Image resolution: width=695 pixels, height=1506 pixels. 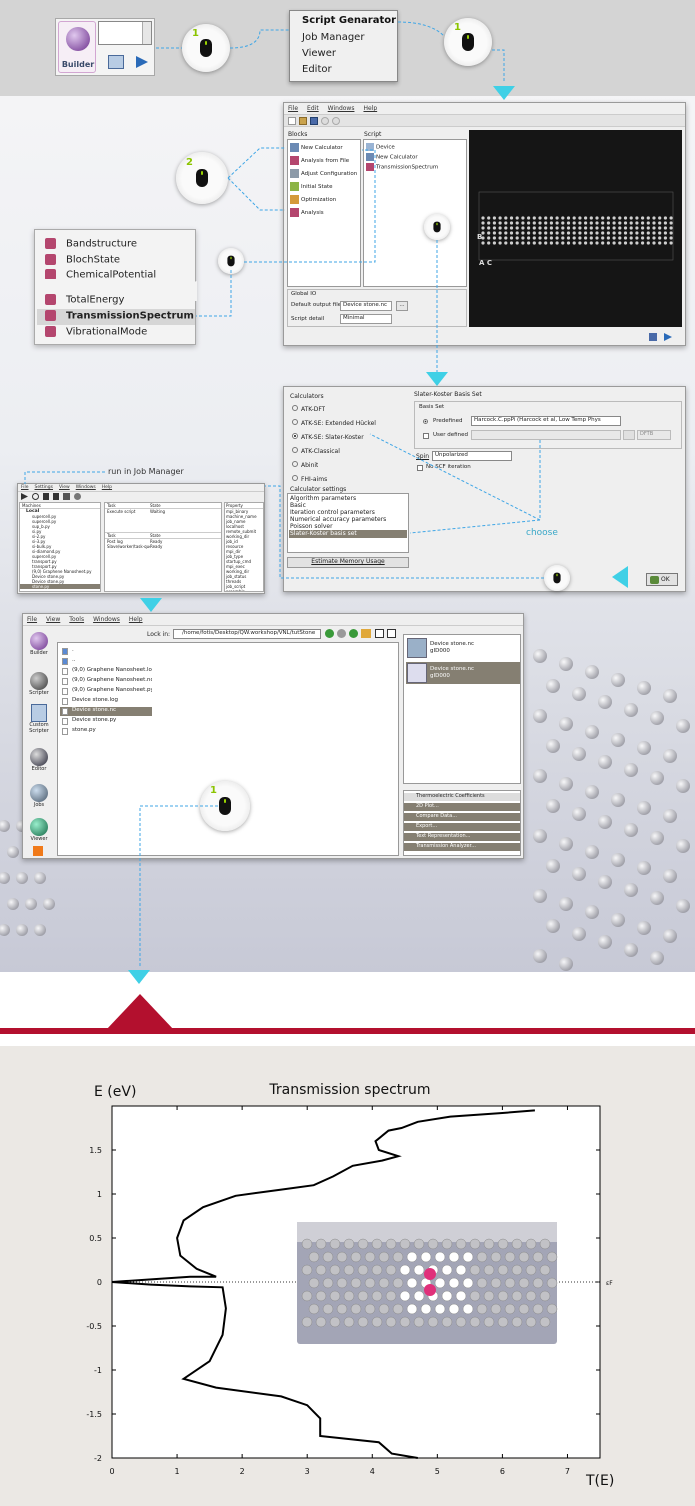 I want to click on save-icon, so click(x=314, y=121).